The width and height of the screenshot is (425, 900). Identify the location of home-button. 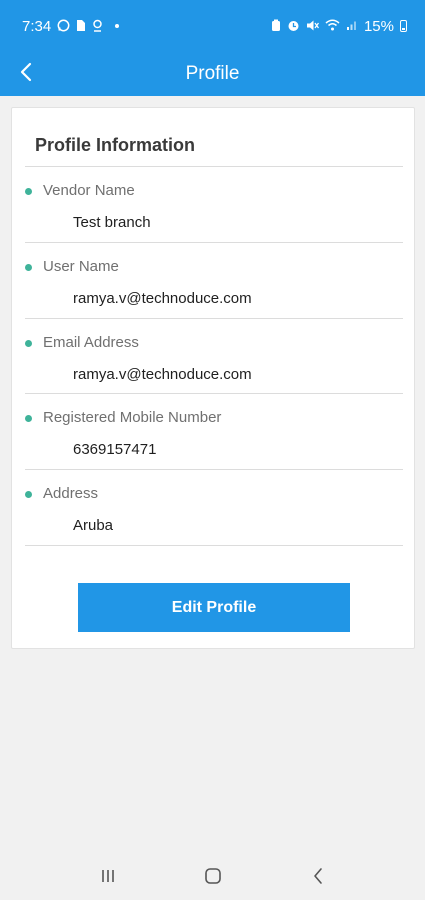
(213, 876).